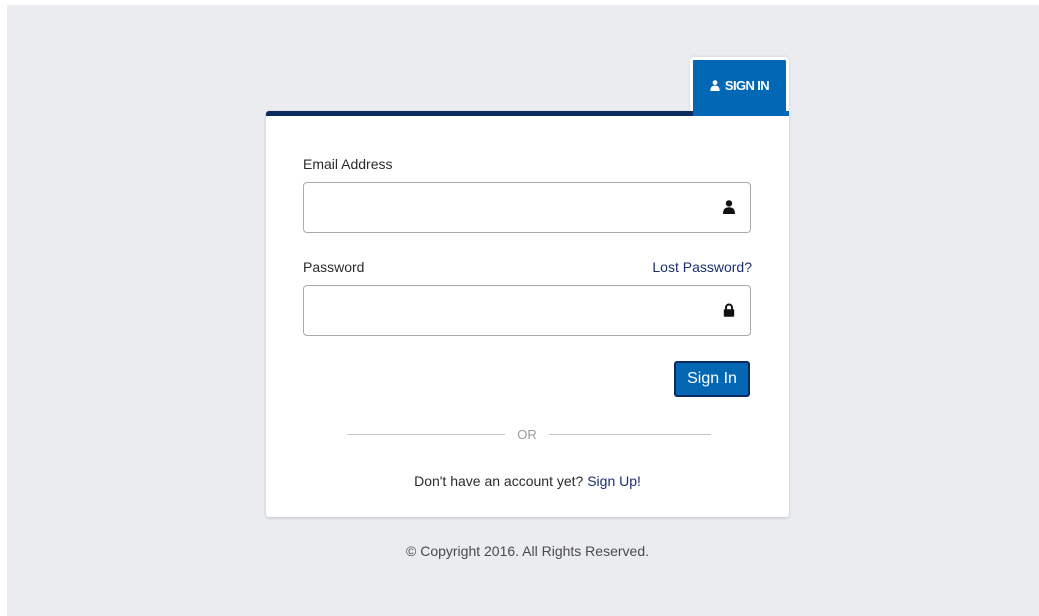  What do you see at coordinates (527, 551) in the screenshot?
I see `copyright-text: © Copyright 2016. All Rights Reserved.` at bounding box center [527, 551].